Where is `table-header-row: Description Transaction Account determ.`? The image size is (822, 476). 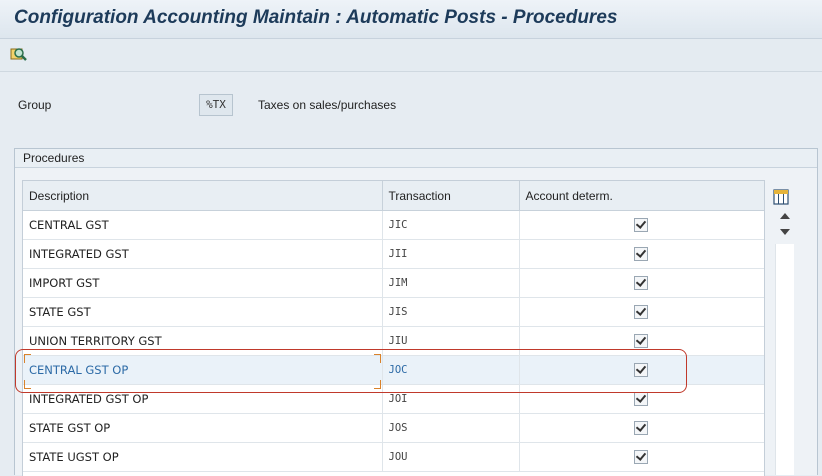 table-header-row: Description Transaction Account determ. is located at coordinates (393, 196).